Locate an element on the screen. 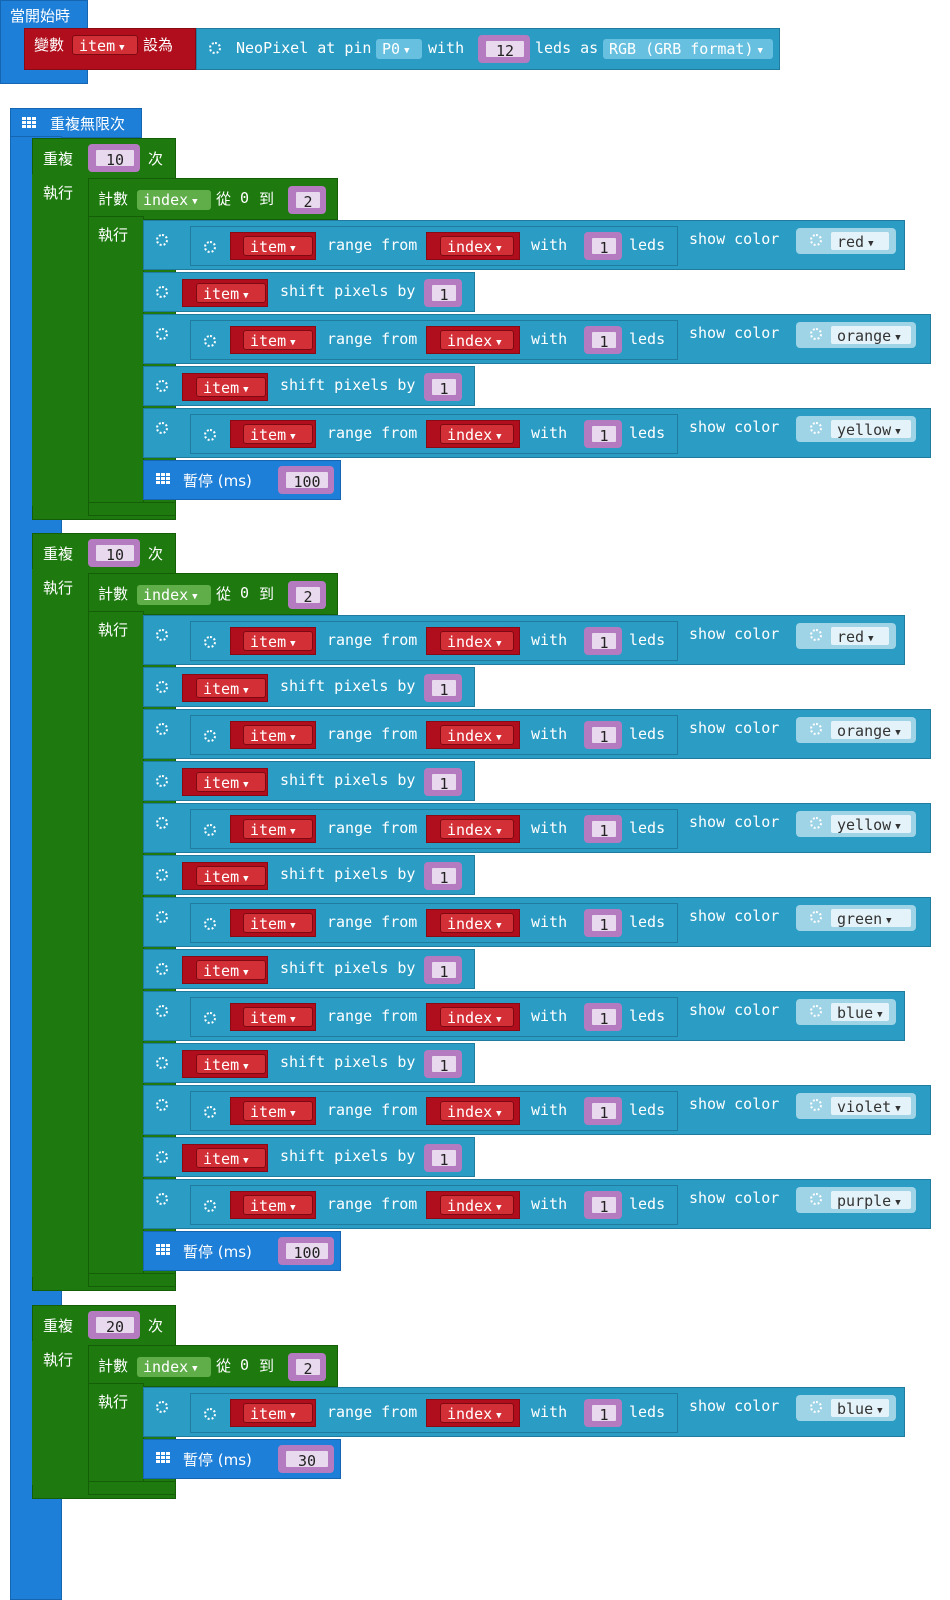  format-dropdown: RGB (GRB format) ▼ is located at coordinates (688, 49).